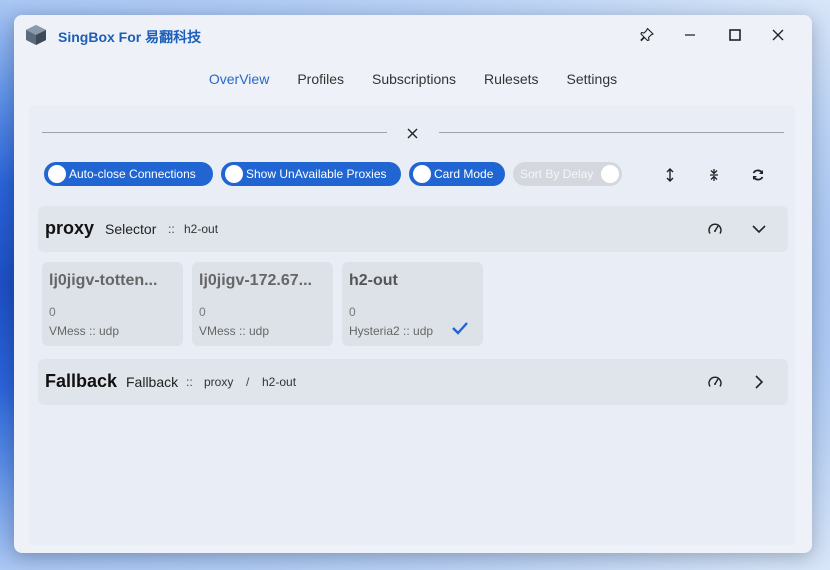 The image size is (830, 570). Describe the element at coordinates (262, 304) in the screenshot. I see `proxy-card: lj0jigv-172.67... 0 VMess :: udp` at that location.